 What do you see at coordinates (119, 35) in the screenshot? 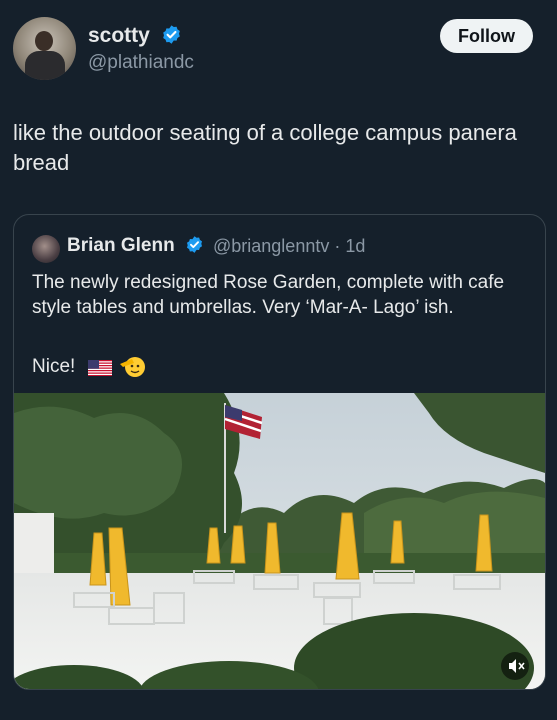
I see `author-display-name: scotty` at bounding box center [119, 35].